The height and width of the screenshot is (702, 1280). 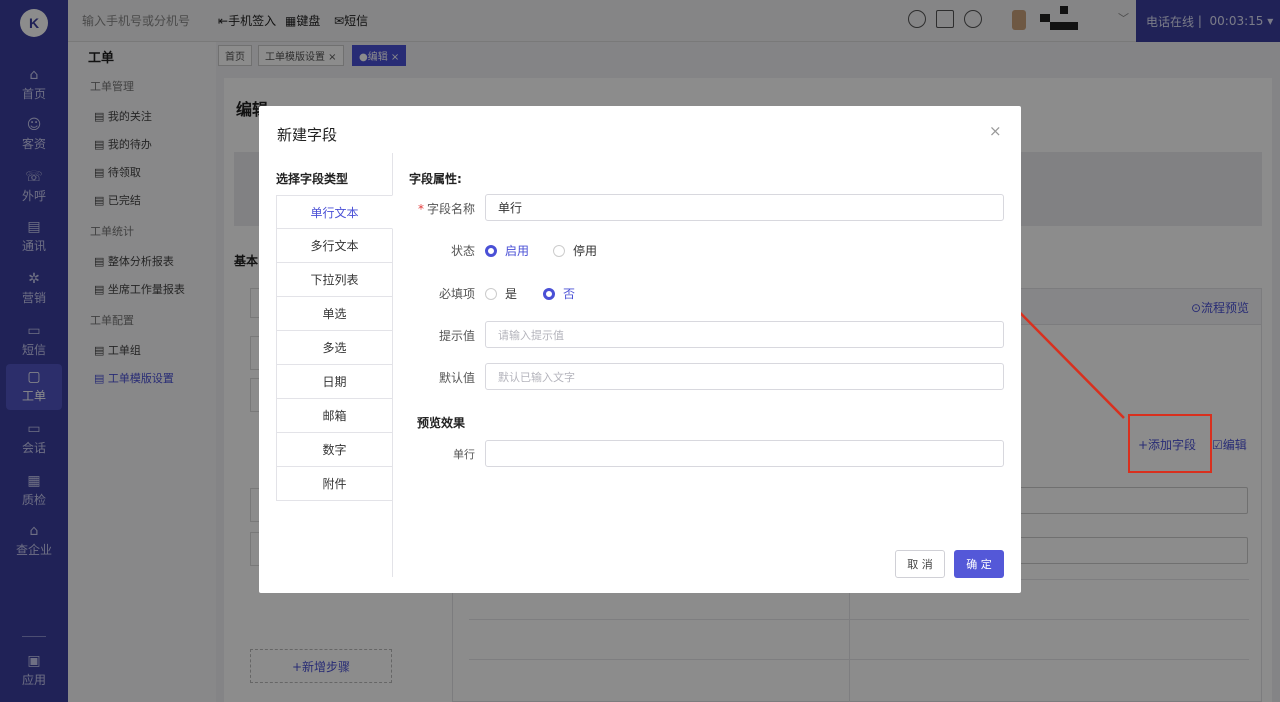 I want to click on preview-label: 单行, so click(x=464, y=454).